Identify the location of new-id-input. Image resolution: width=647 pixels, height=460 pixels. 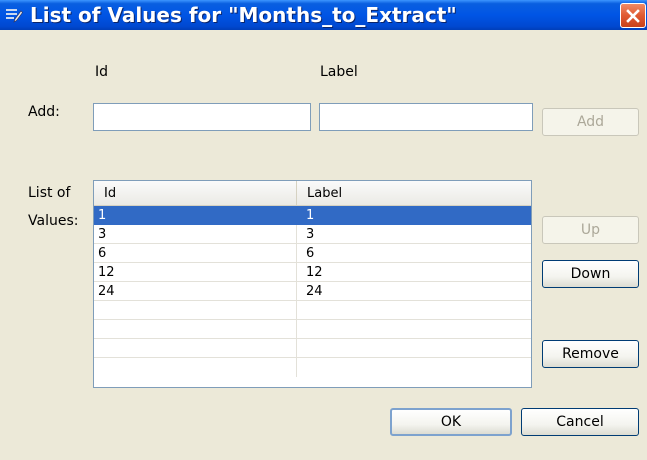
(202, 117).